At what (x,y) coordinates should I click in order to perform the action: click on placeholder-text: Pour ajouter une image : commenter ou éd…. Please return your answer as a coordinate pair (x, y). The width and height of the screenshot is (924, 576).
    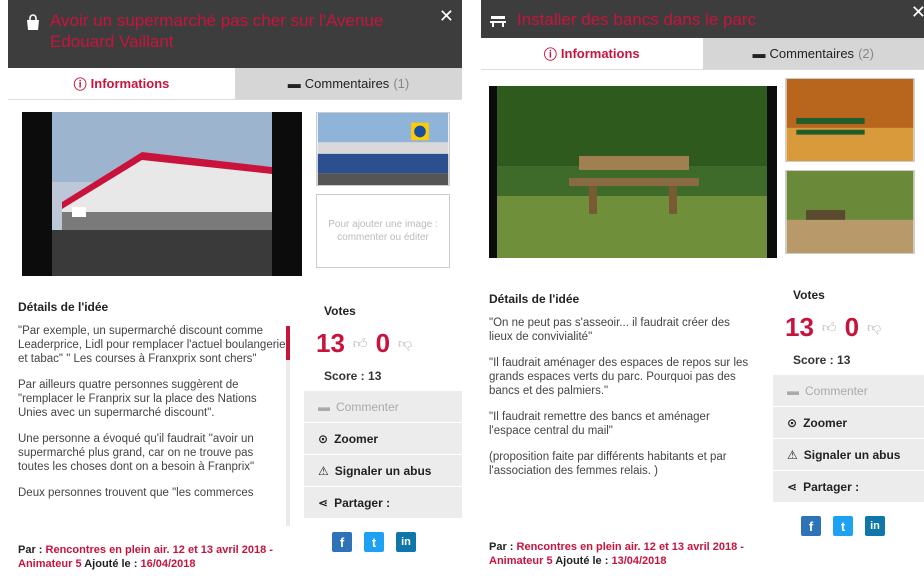
    Looking at the image, I should click on (383, 231).